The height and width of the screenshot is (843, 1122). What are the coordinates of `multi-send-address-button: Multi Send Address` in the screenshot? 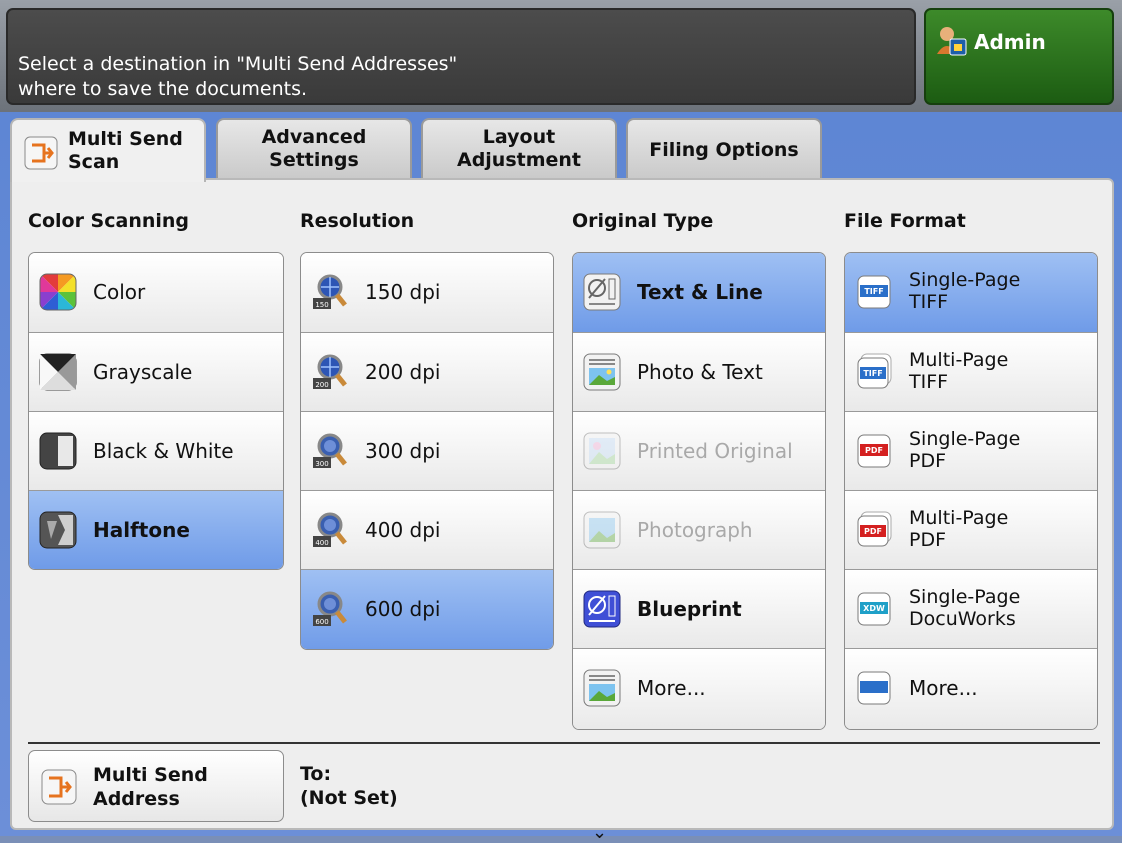 It's located at (156, 786).